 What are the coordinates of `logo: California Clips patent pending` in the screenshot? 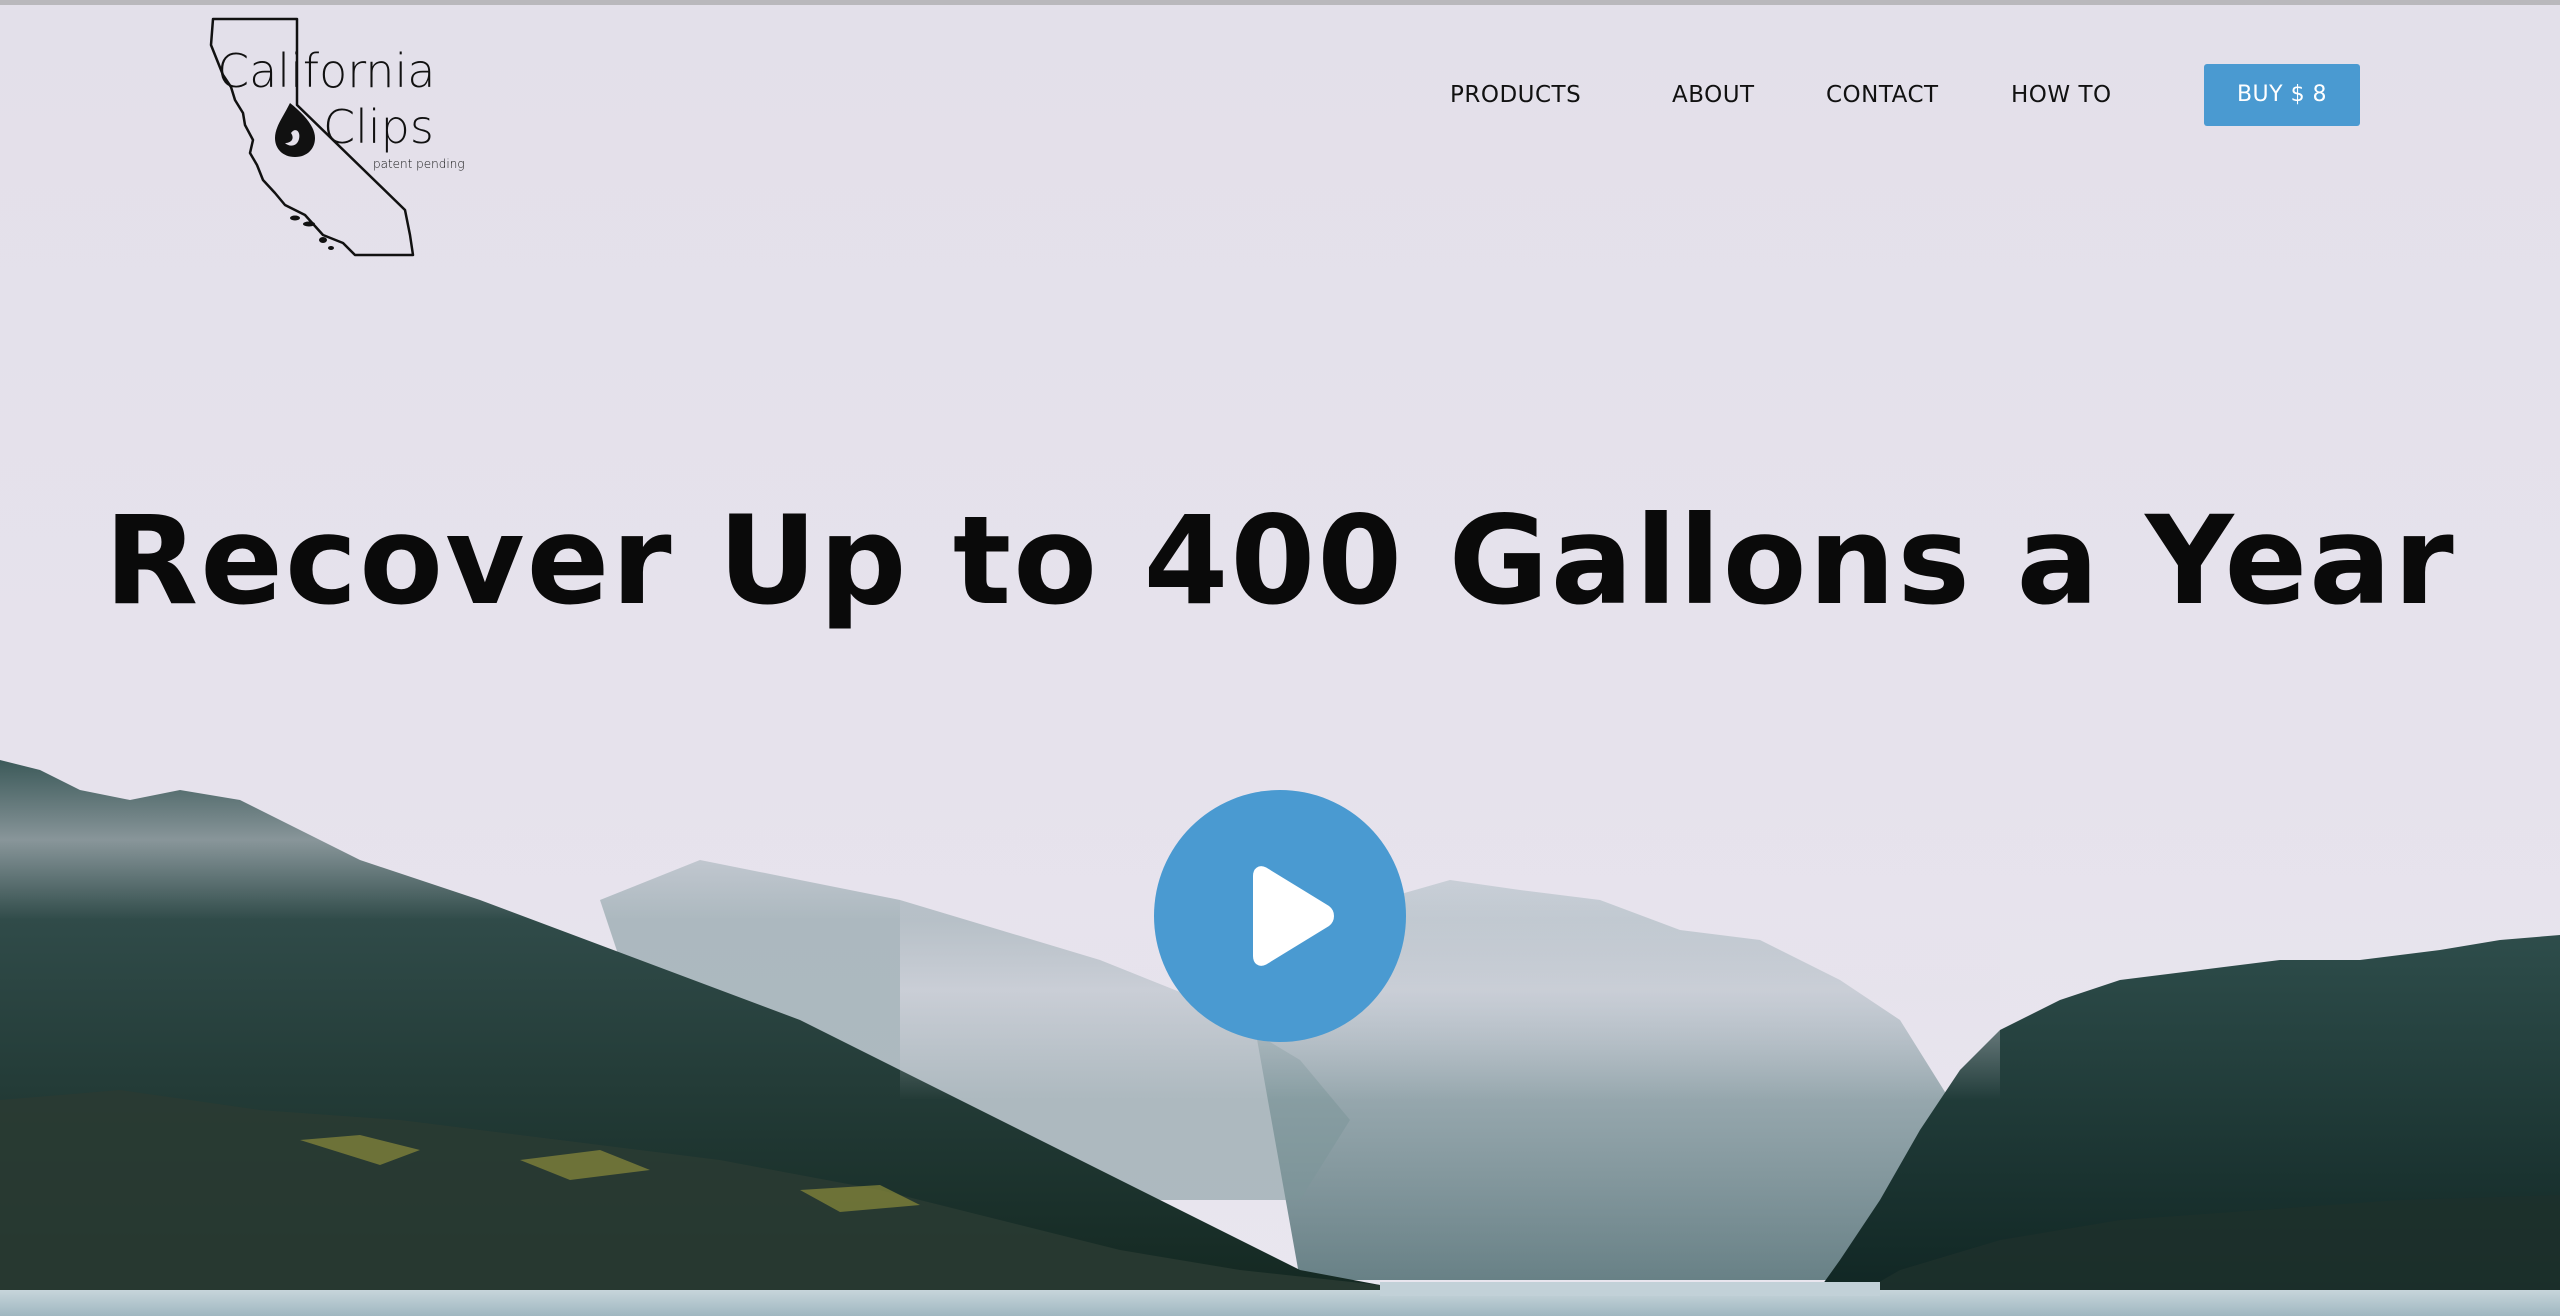 It's located at (340, 137).